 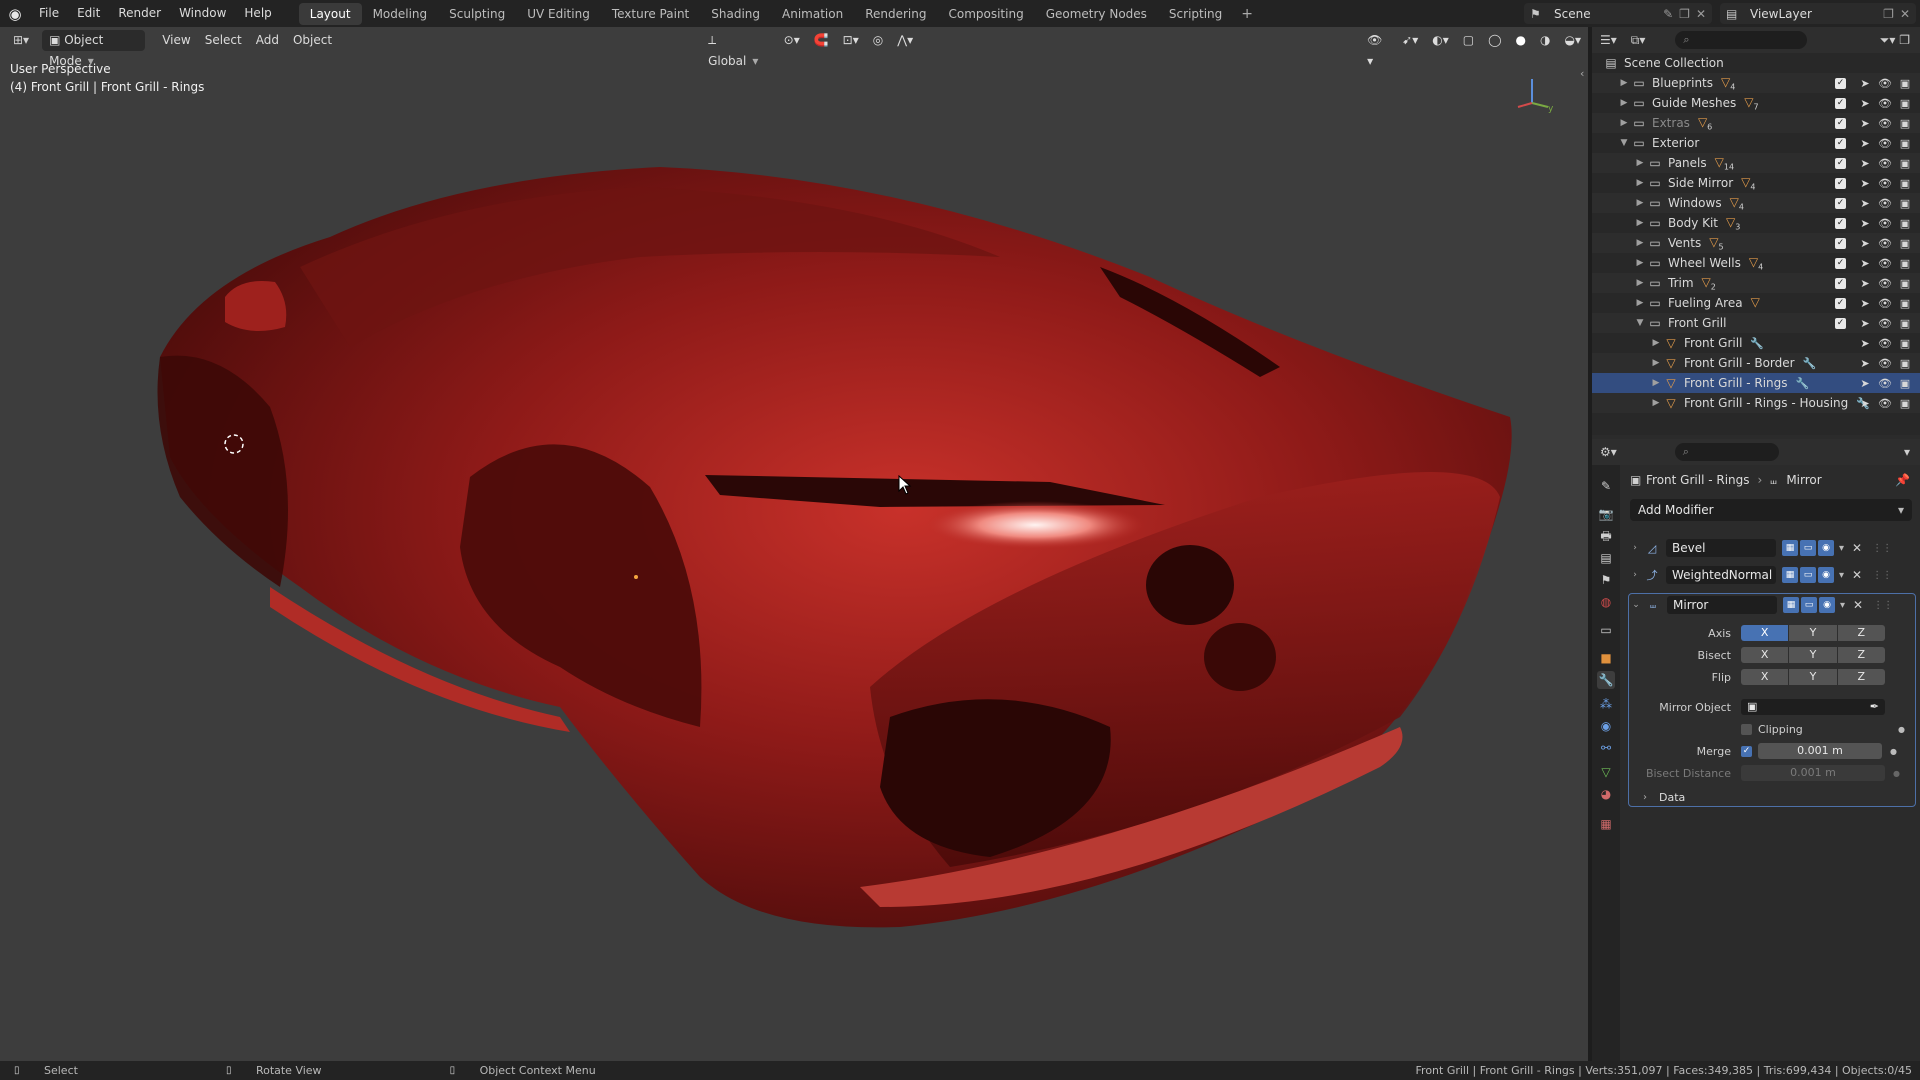 What do you see at coordinates (1756, 83) in the screenshot?
I see `outliner-collection-row: ▶ ▭ Blueprints ▽4 ✓ ➤ 👁 ▣` at bounding box center [1756, 83].